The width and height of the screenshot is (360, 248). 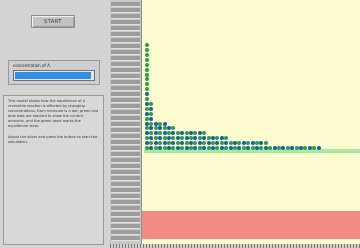 I want to click on y-axis-ruler, so click(x=126, y=122).